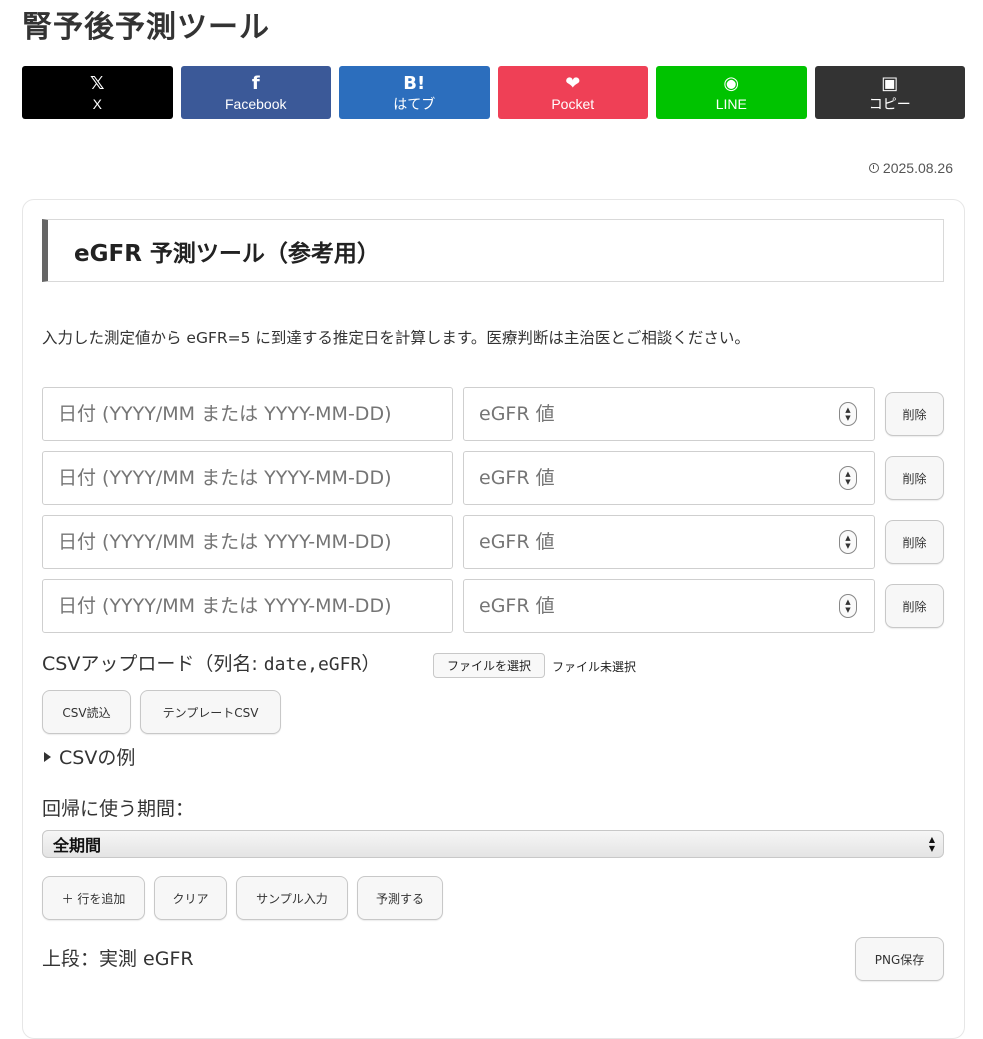 This screenshot has width=983, height=1039. Describe the element at coordinates (731, 103) in the screenshot. I see `share-line-label: LINE` at that location.